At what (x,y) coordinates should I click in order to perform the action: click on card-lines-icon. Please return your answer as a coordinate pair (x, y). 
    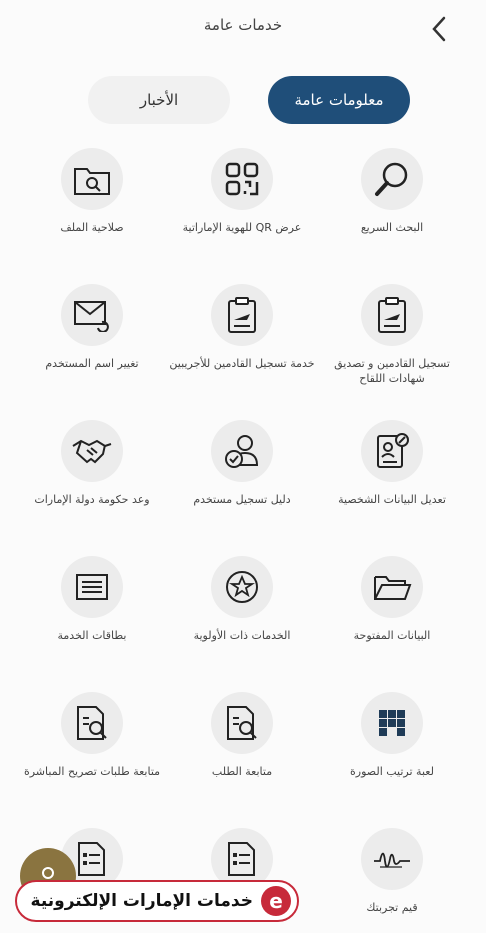
    Looking at the image, I should click on (92, 587).